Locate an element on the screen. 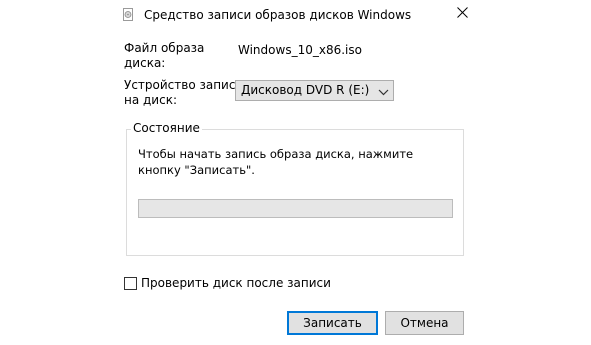  burner-dropdown: Дисковод DVD R (E:) is located at coordinates (314, 90).